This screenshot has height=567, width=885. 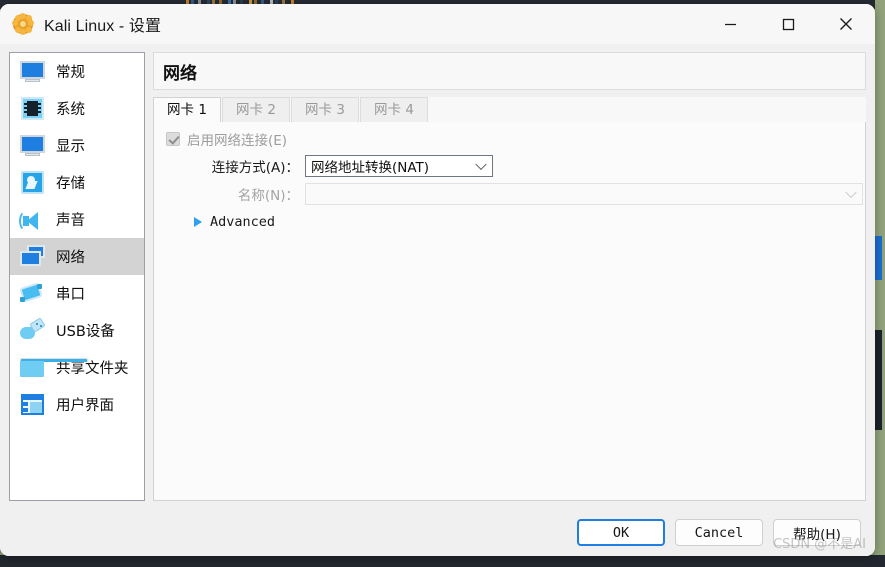 I want to click on sidebar-item-user-interface: 用户界面, so click(x=77, y=404).